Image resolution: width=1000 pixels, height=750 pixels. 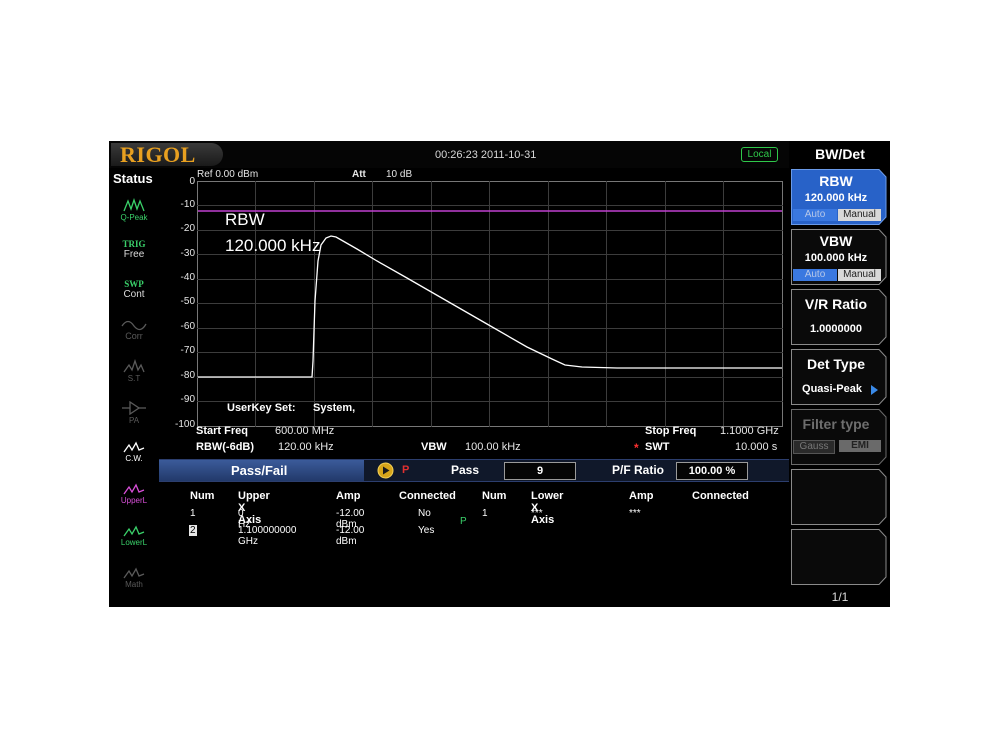 I want to click on math-status: Math, so click(x=134, y=578).